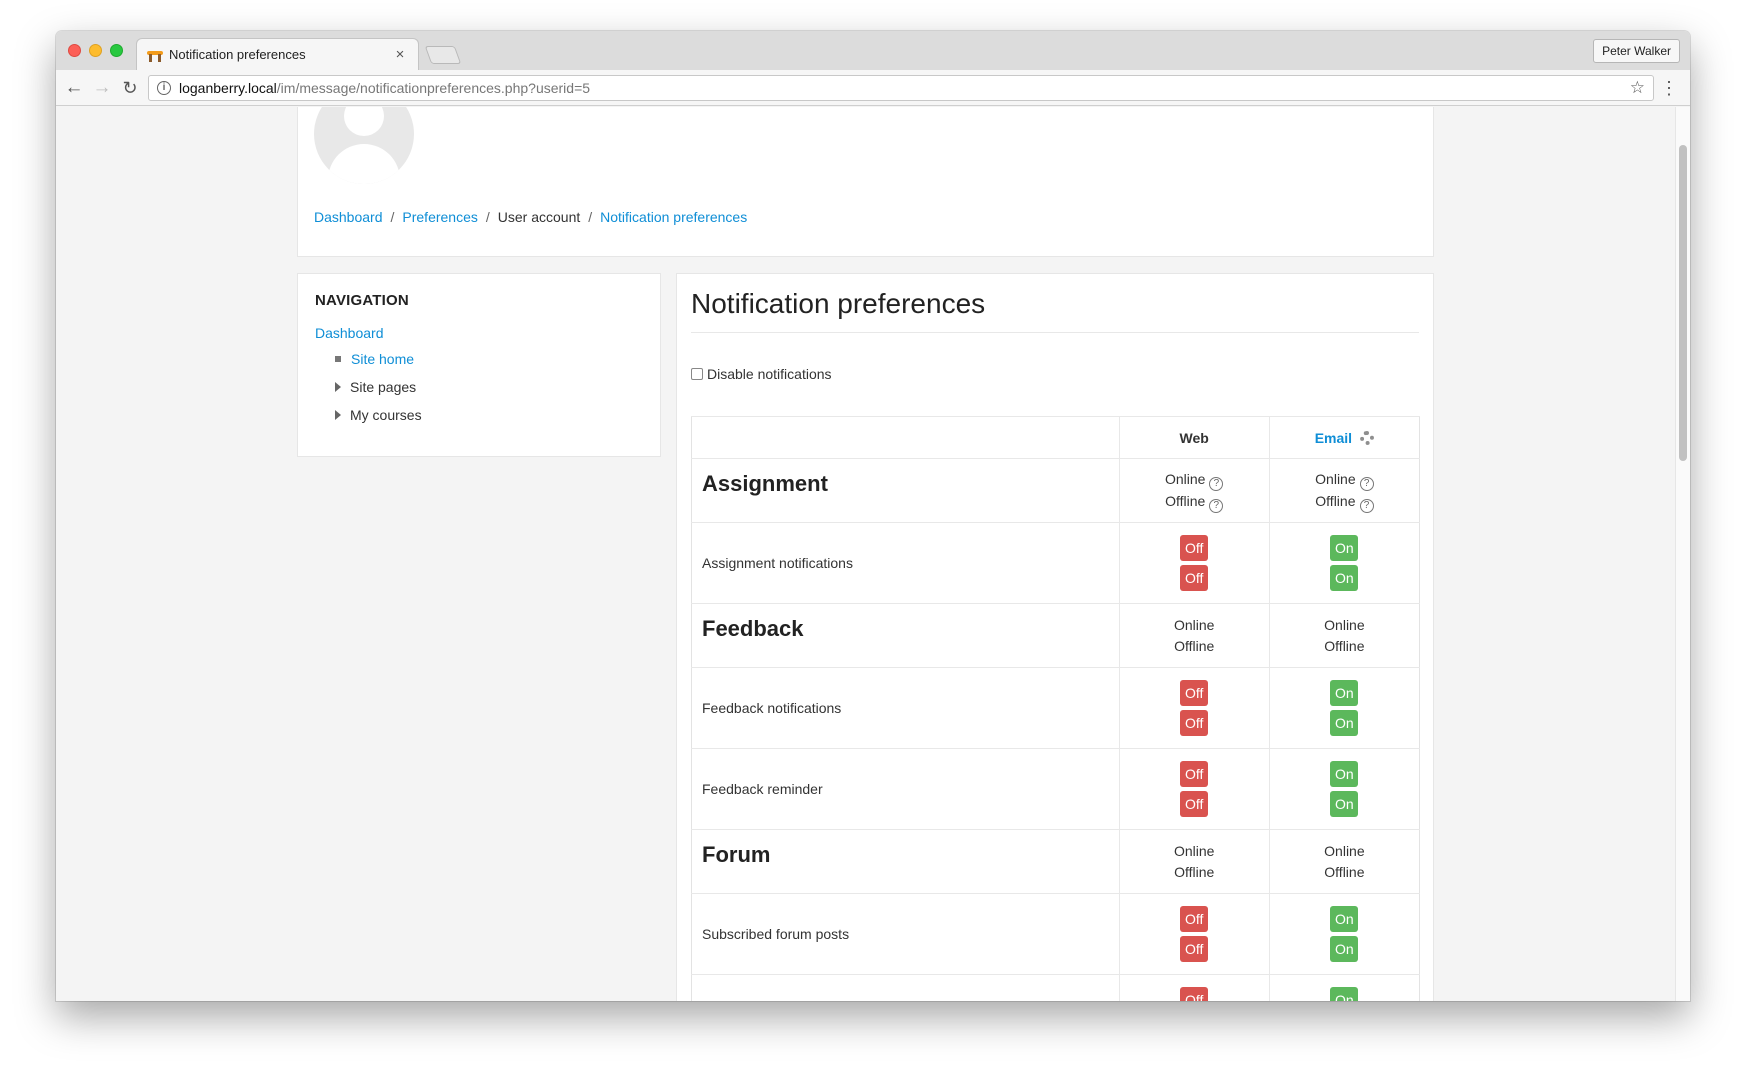  I want to click on component-name: Forum, so click(905, 861).